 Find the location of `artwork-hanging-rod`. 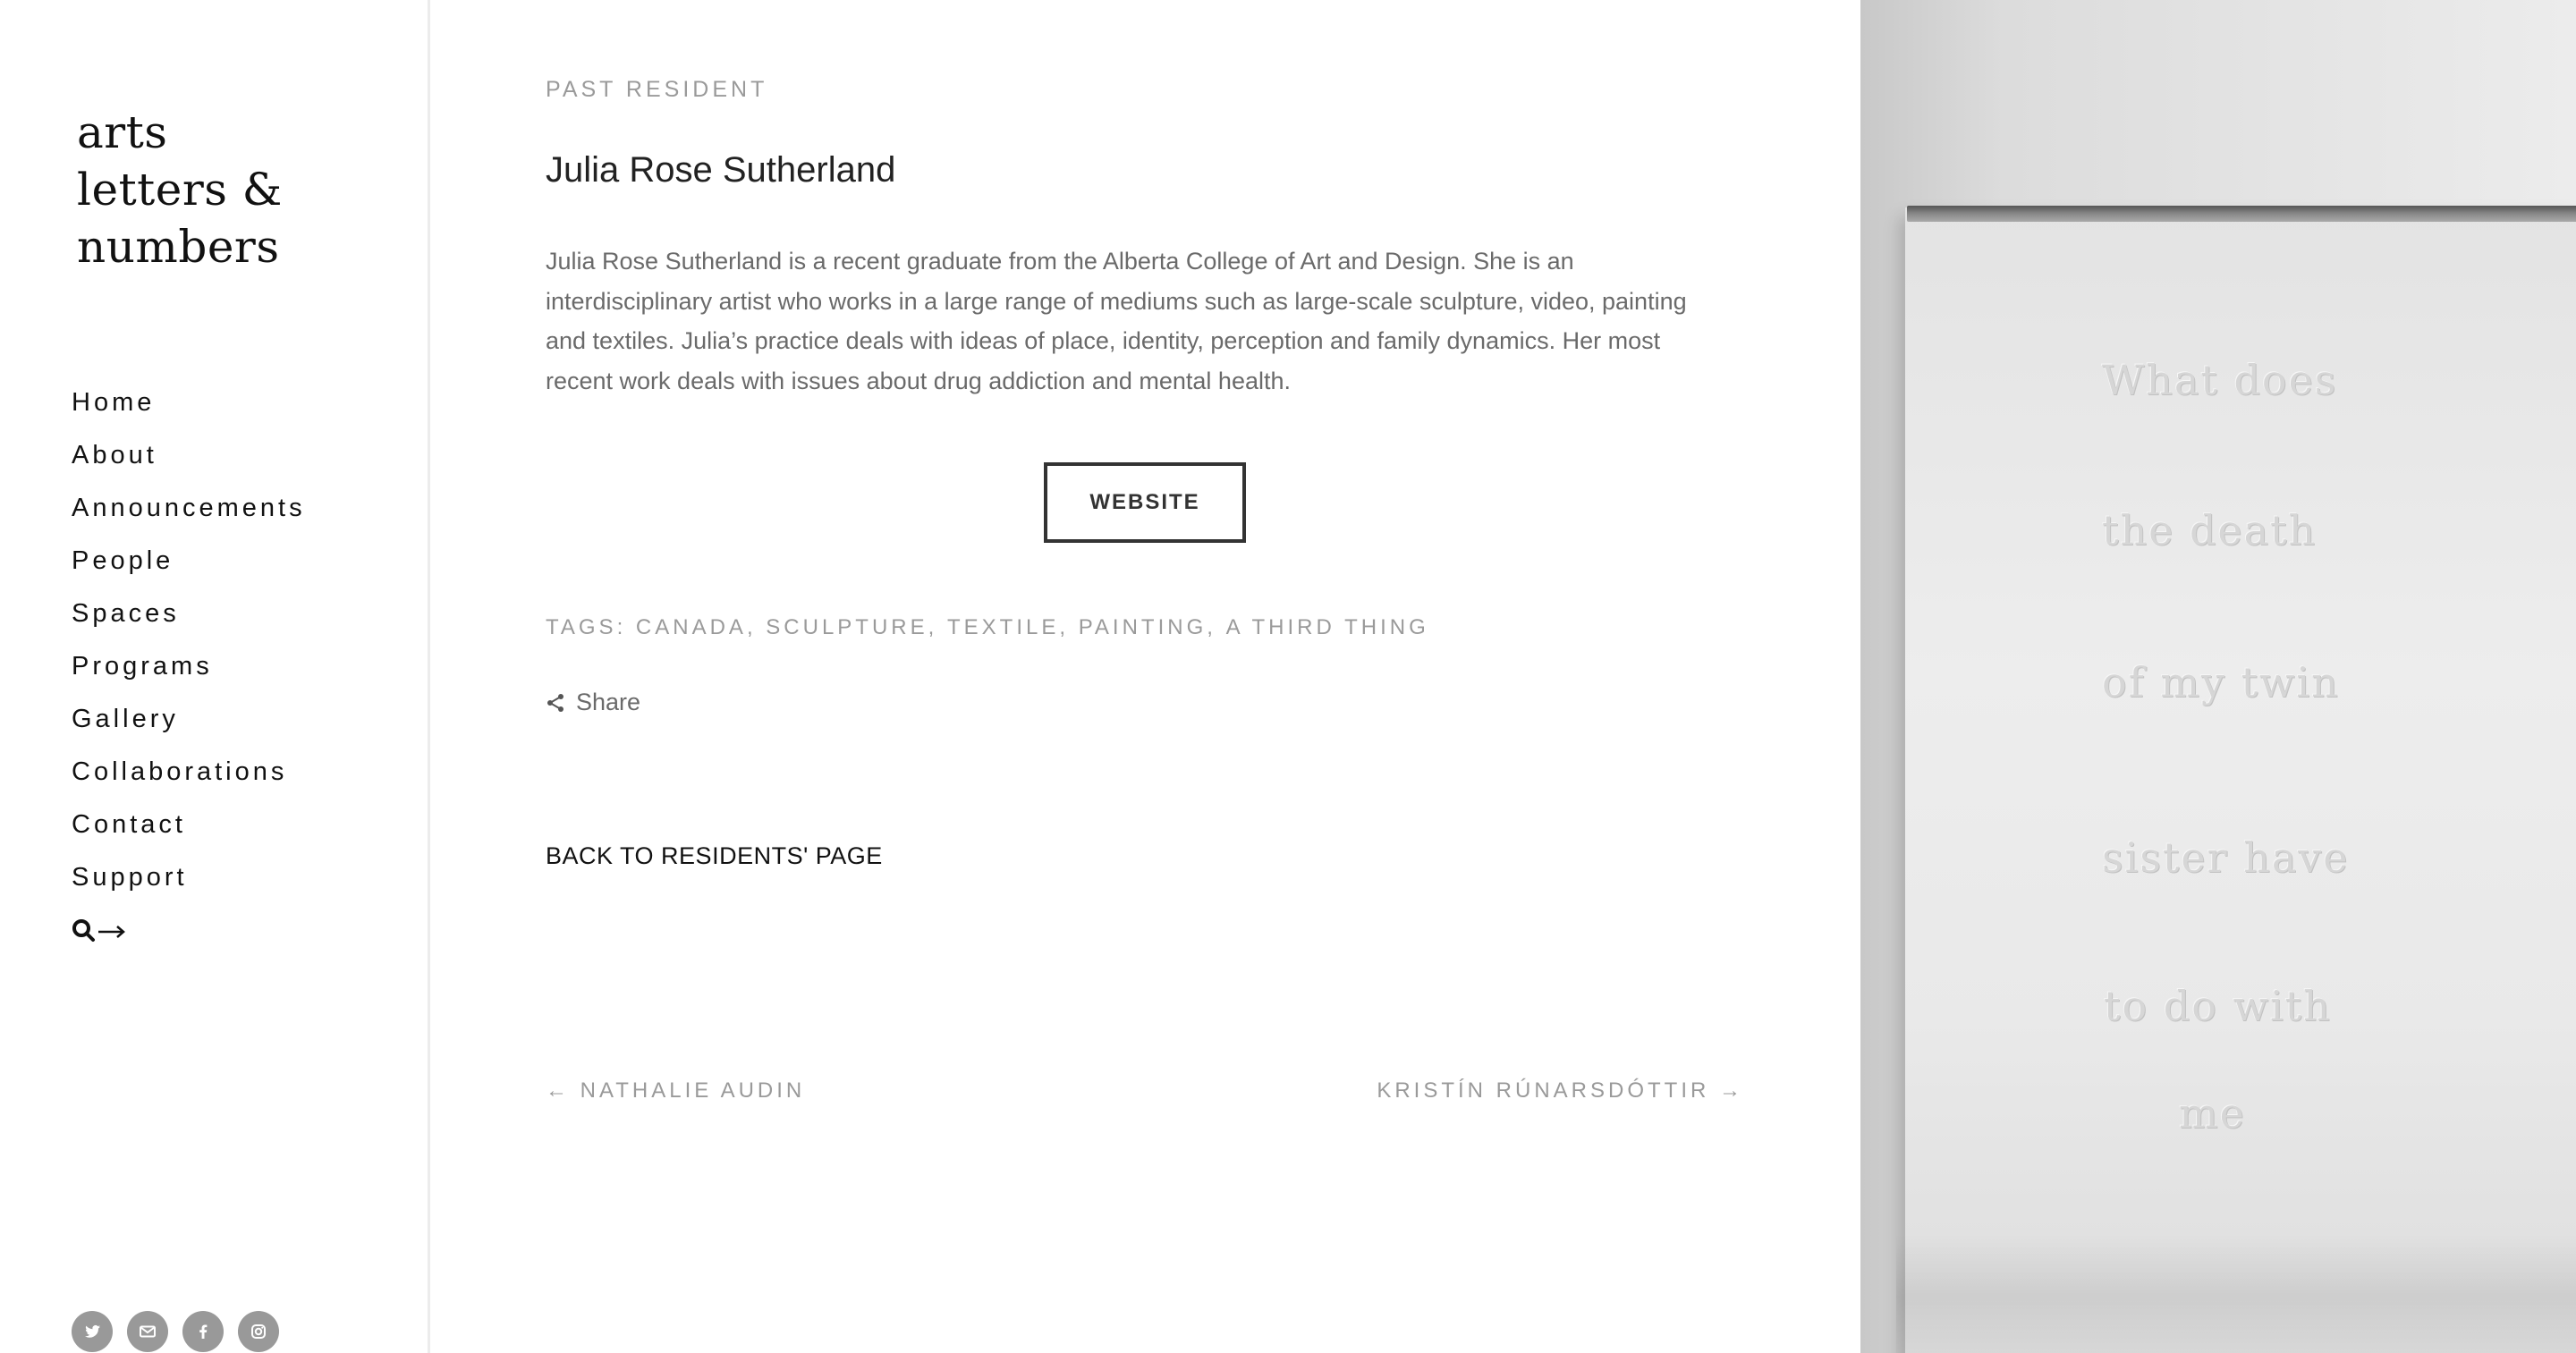

artwork-hanging-rod is located at coordinates (2241, 214).